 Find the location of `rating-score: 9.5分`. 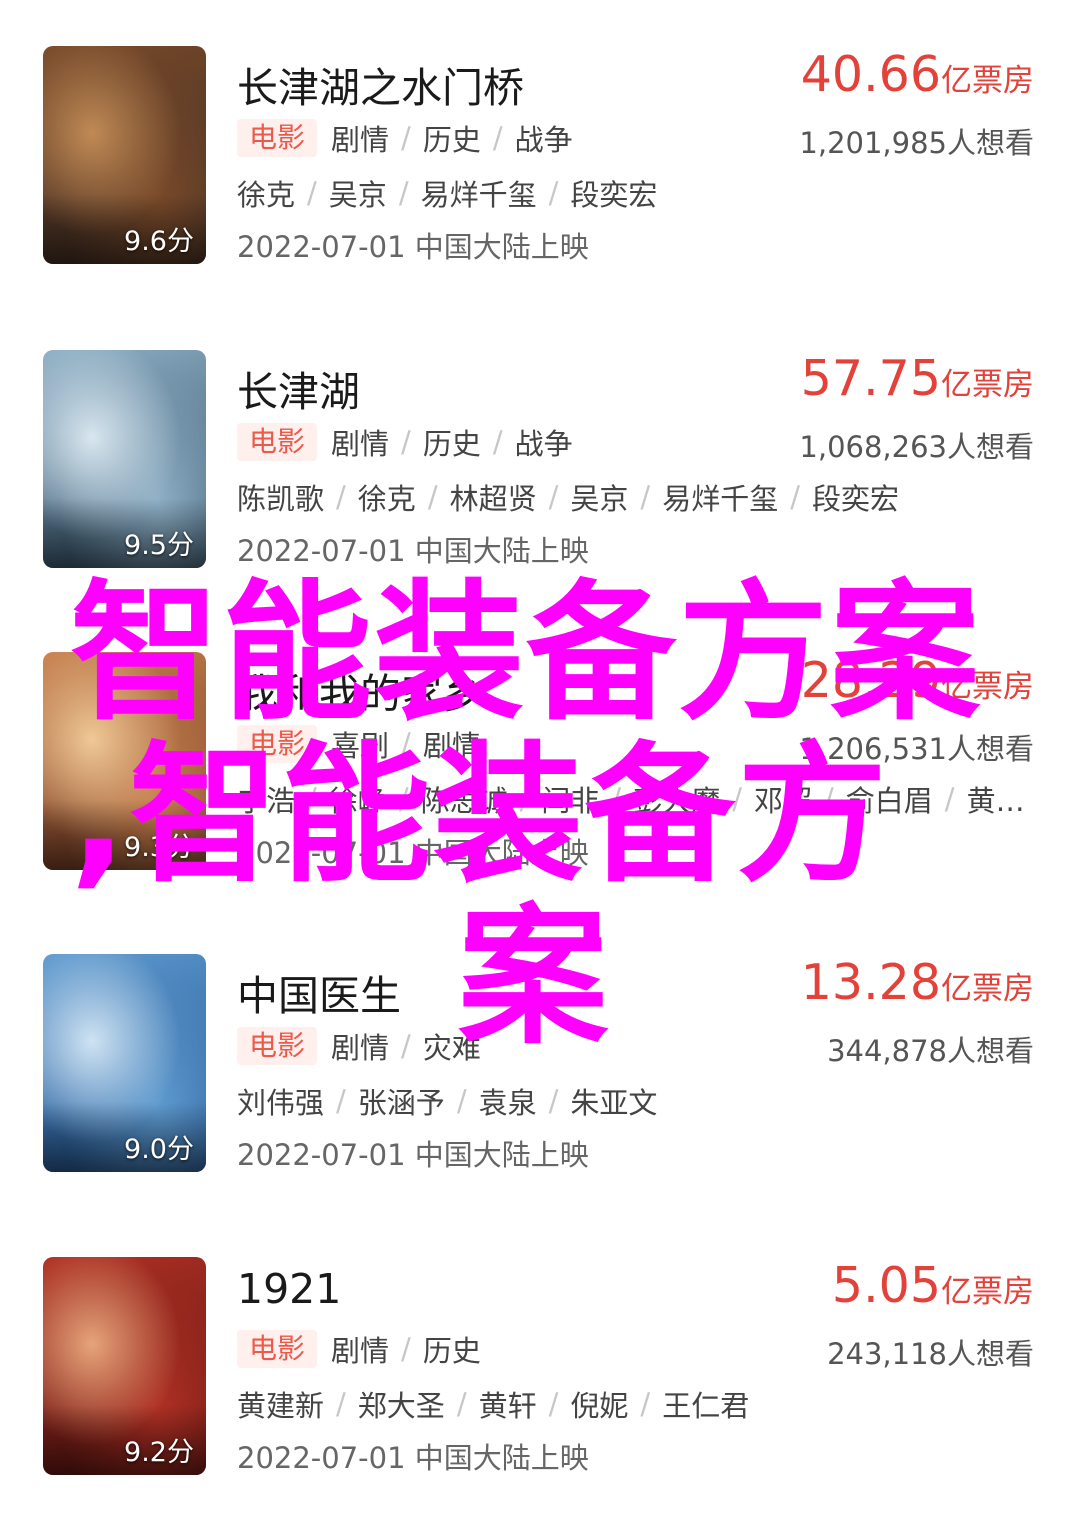

rating-score: 9.5分 is located at coordinates (159, 545).